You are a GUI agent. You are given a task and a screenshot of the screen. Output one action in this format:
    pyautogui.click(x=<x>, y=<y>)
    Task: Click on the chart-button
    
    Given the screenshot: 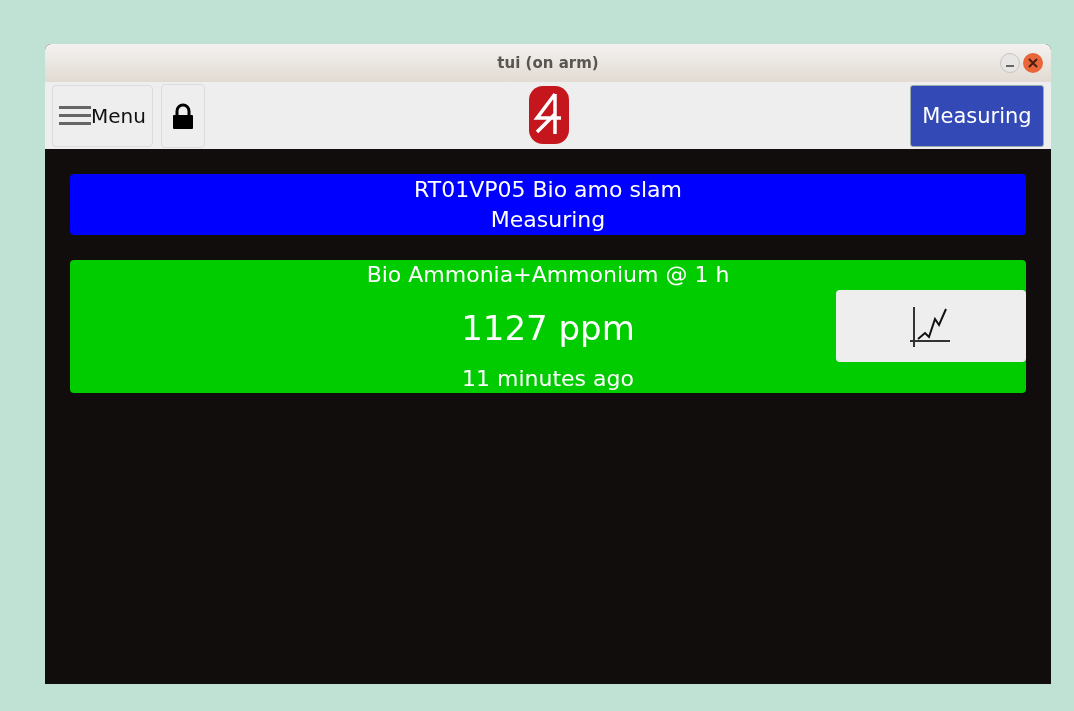 What is the action you would take?
    pyautogui.click(x=931, y=326)
    